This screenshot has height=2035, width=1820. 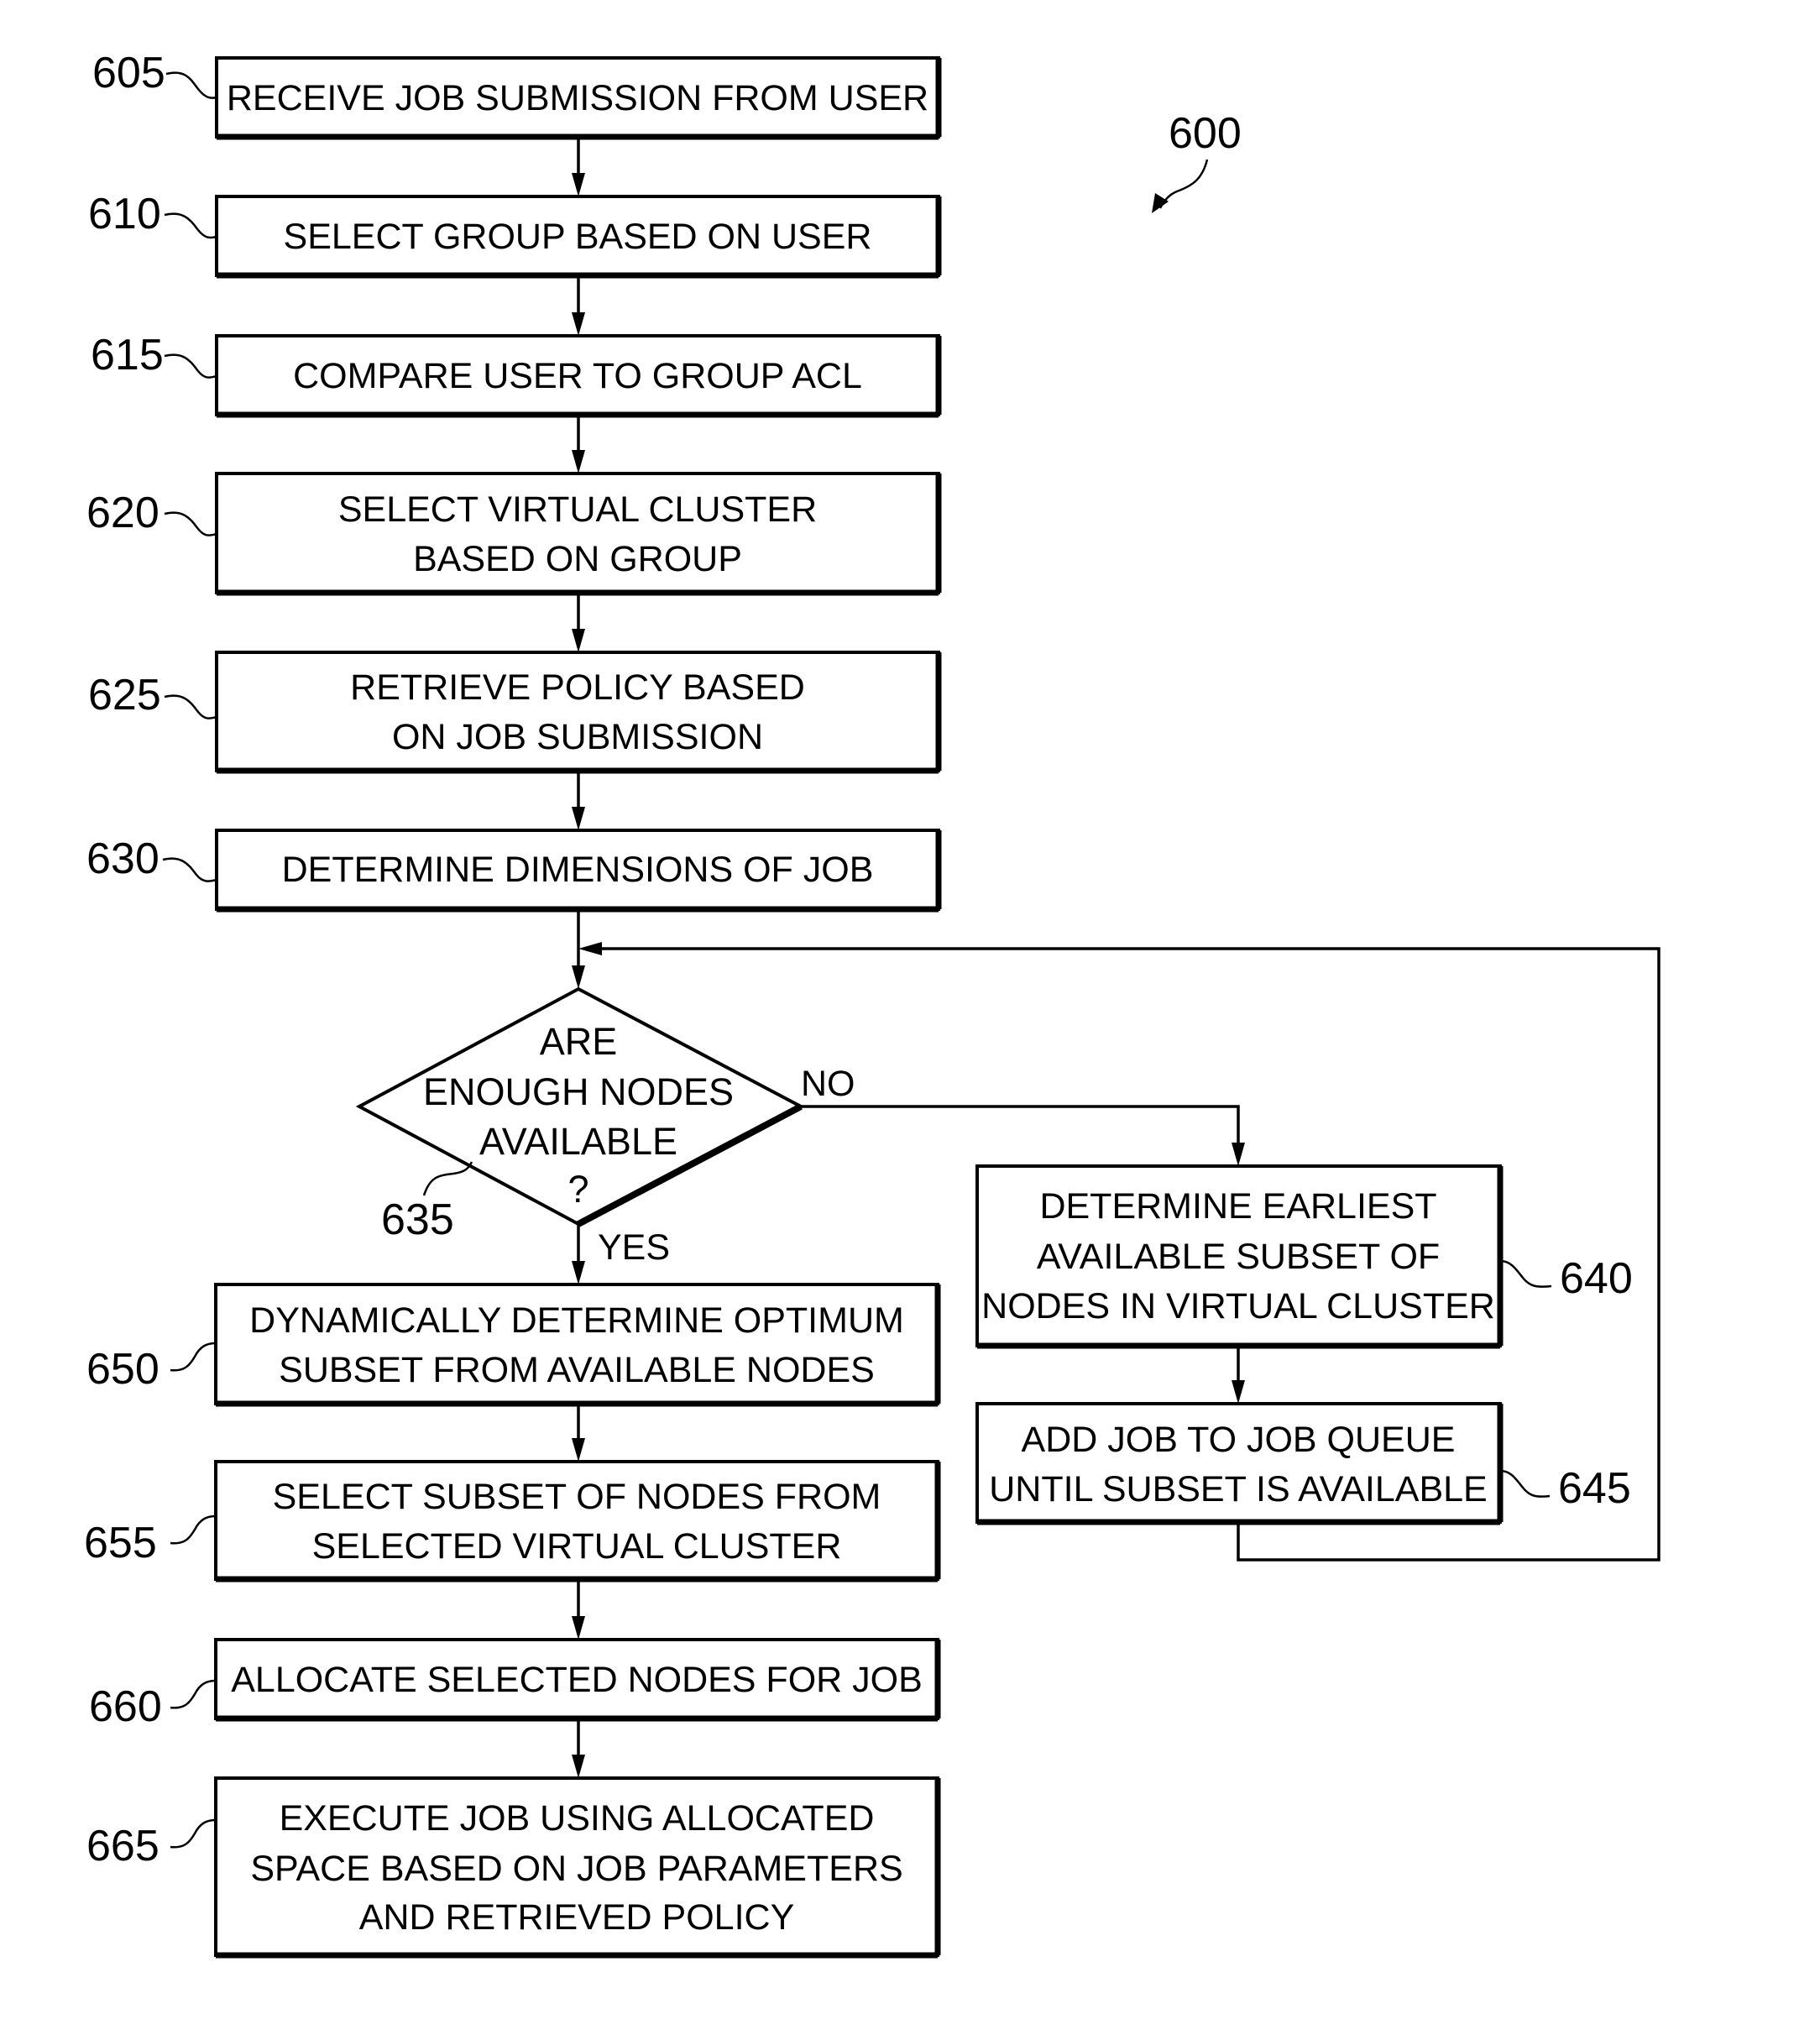 I want to click on decision-text-line4: ?, so click(x=577, y=1189).